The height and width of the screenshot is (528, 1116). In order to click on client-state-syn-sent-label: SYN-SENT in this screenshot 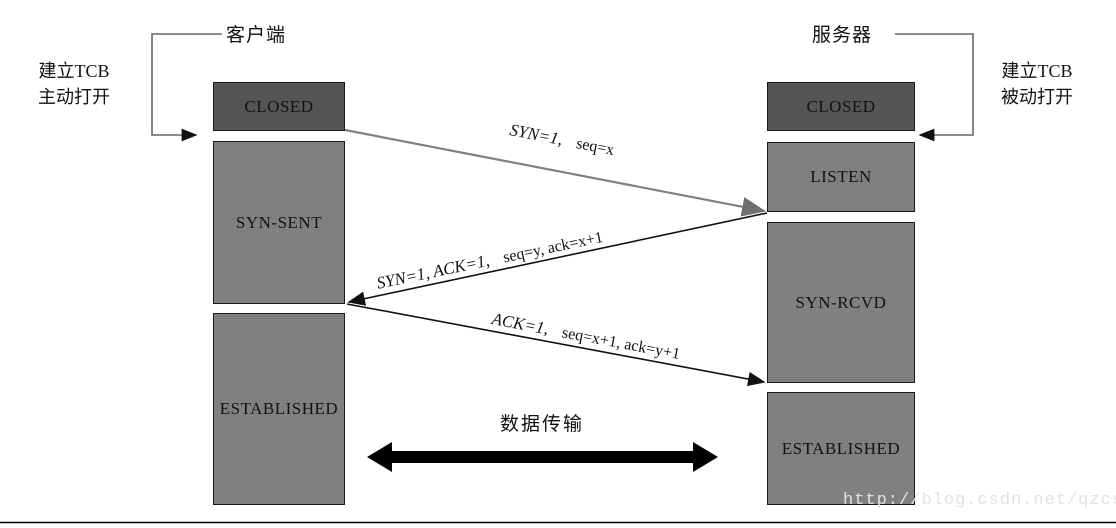, I will do `click(279, 222)`.